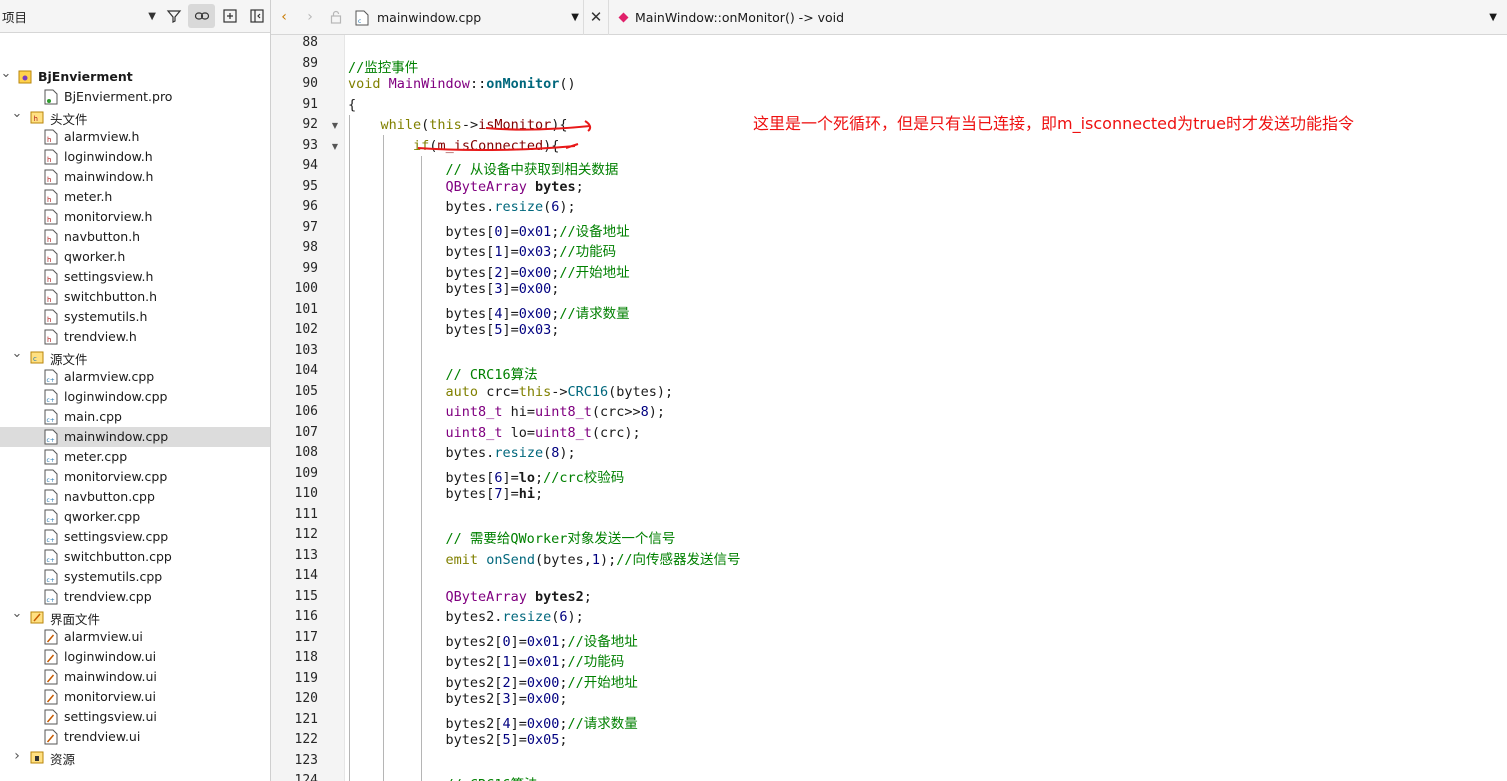  Describe the element at coordinates (135, 417) in the screenshot. I see `tree-item: c+ main.cpp` at that location.